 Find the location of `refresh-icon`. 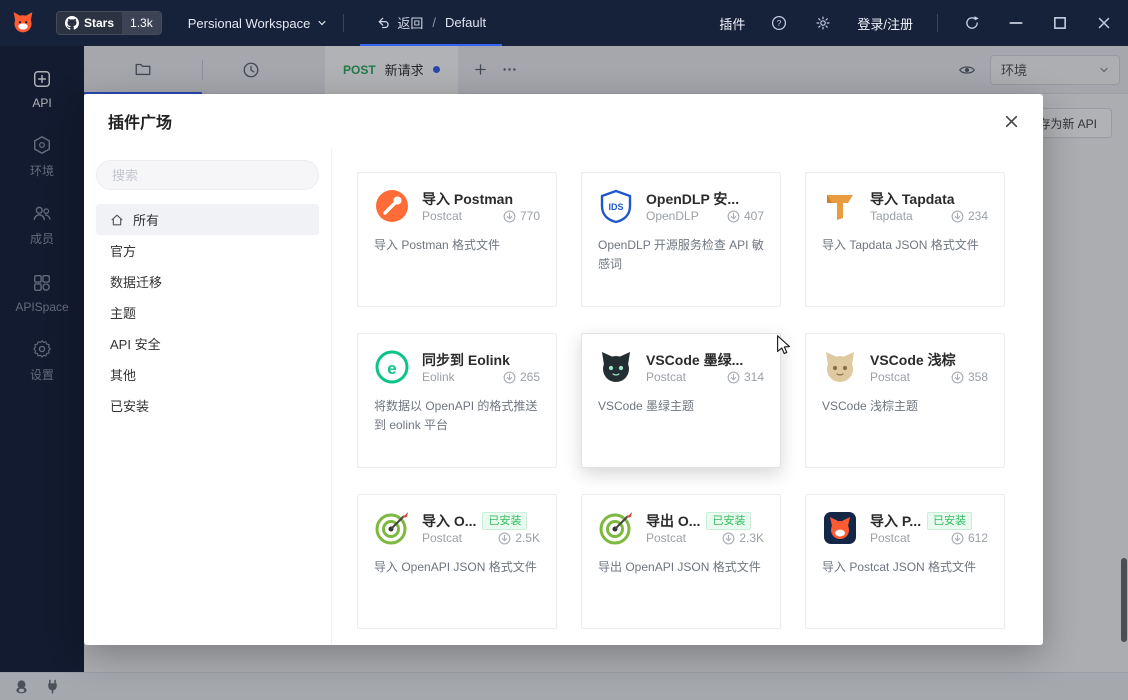

refresh-icon is located at coordinates (972, 23).